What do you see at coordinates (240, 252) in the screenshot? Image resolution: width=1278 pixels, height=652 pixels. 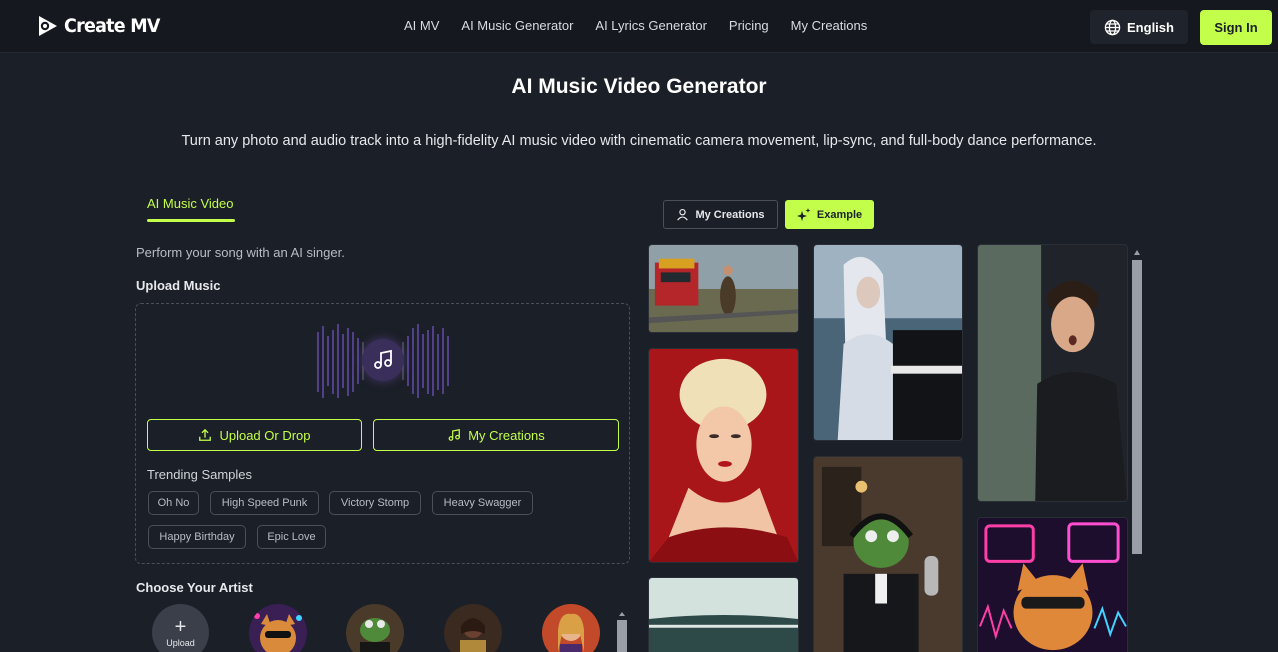 I see `form-description: Perform your song with an AI singer.` at bounding box center [240, 252].